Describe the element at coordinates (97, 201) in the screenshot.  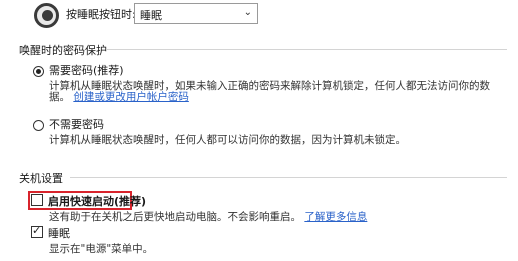
I see `fast-startup-label: 启用快速启动(推荐)` at that location.